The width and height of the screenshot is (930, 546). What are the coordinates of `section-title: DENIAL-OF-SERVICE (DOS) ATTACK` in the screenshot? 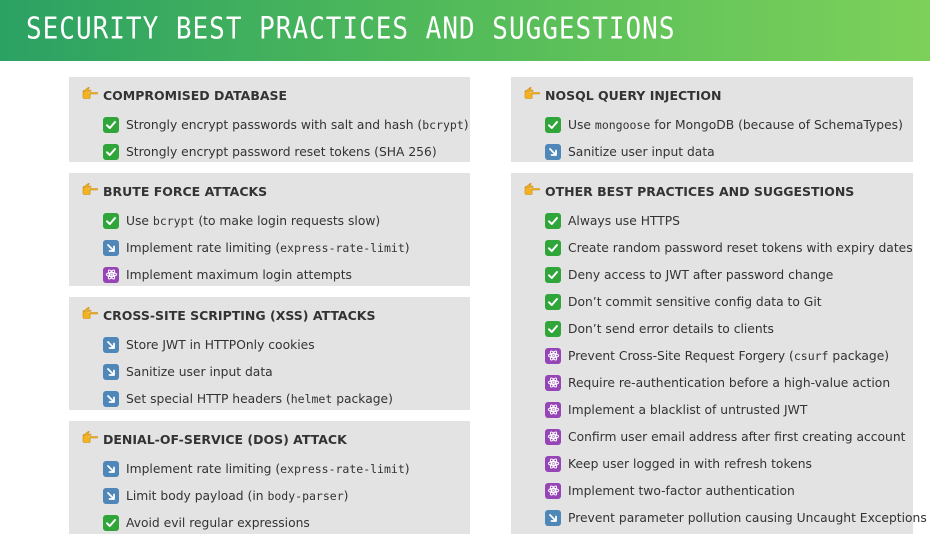 It's located at (225, 439).